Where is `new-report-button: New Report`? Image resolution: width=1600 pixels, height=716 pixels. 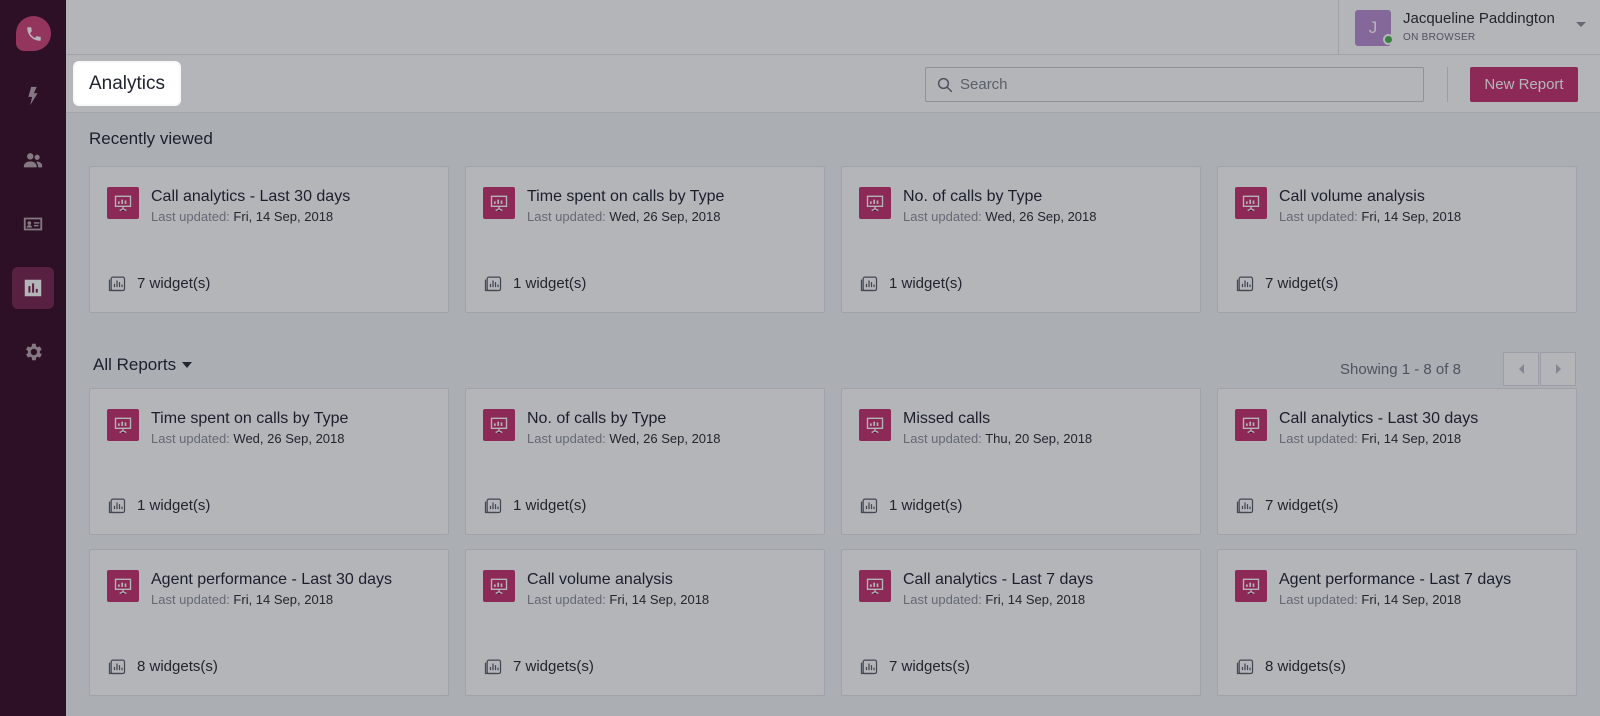 new-report-button: New Report is located at coordinates (1524, 84).